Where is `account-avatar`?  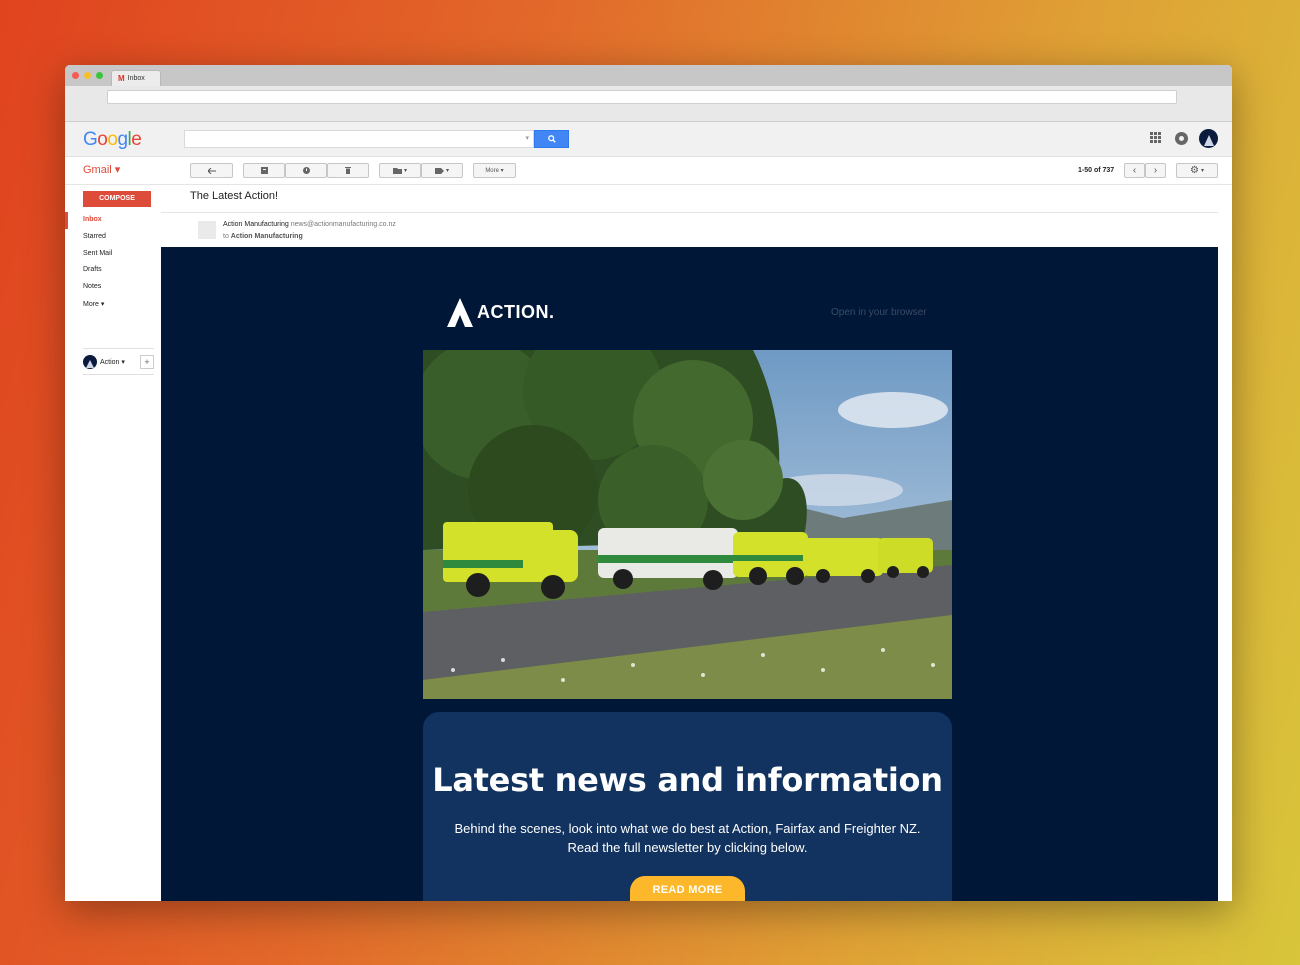
account-avatar is located at coordinates (1208, 138).